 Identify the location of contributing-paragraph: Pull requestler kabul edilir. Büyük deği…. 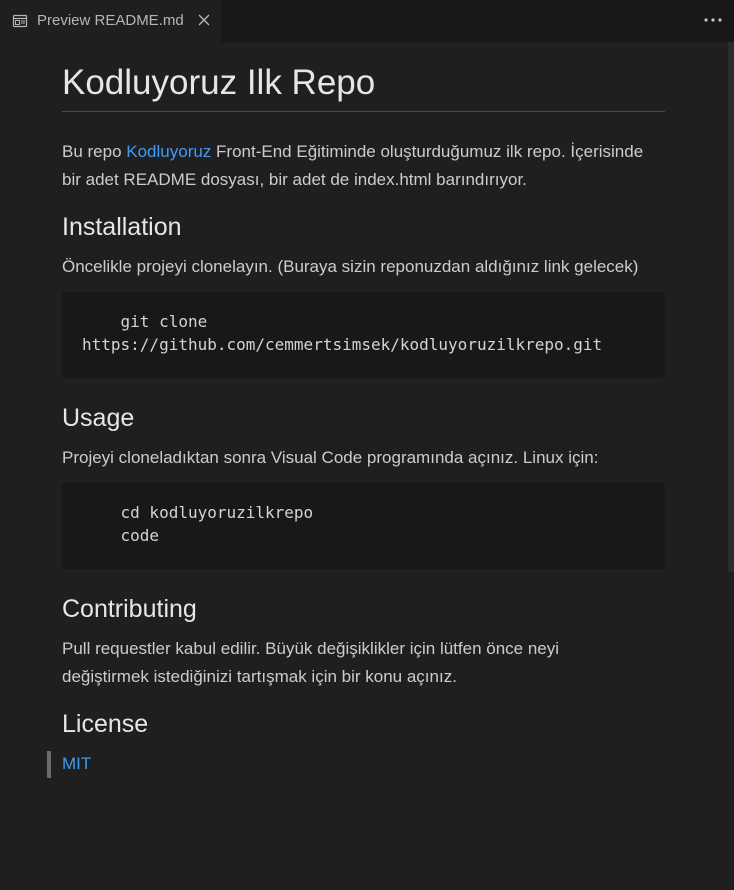
(363, 663).